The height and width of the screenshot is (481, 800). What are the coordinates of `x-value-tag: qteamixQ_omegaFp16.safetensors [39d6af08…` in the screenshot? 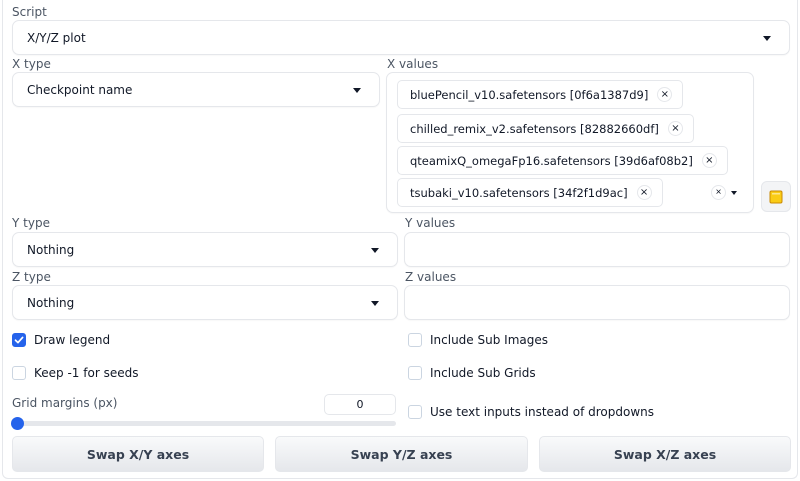 It's located at (562, 160).